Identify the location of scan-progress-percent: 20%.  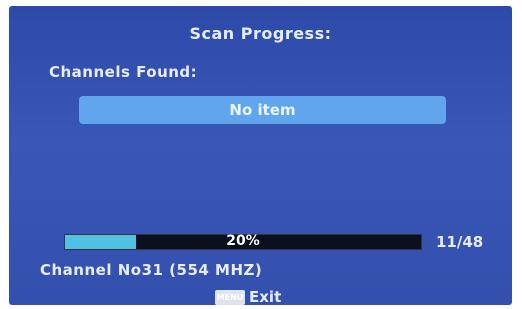
(243, 241).